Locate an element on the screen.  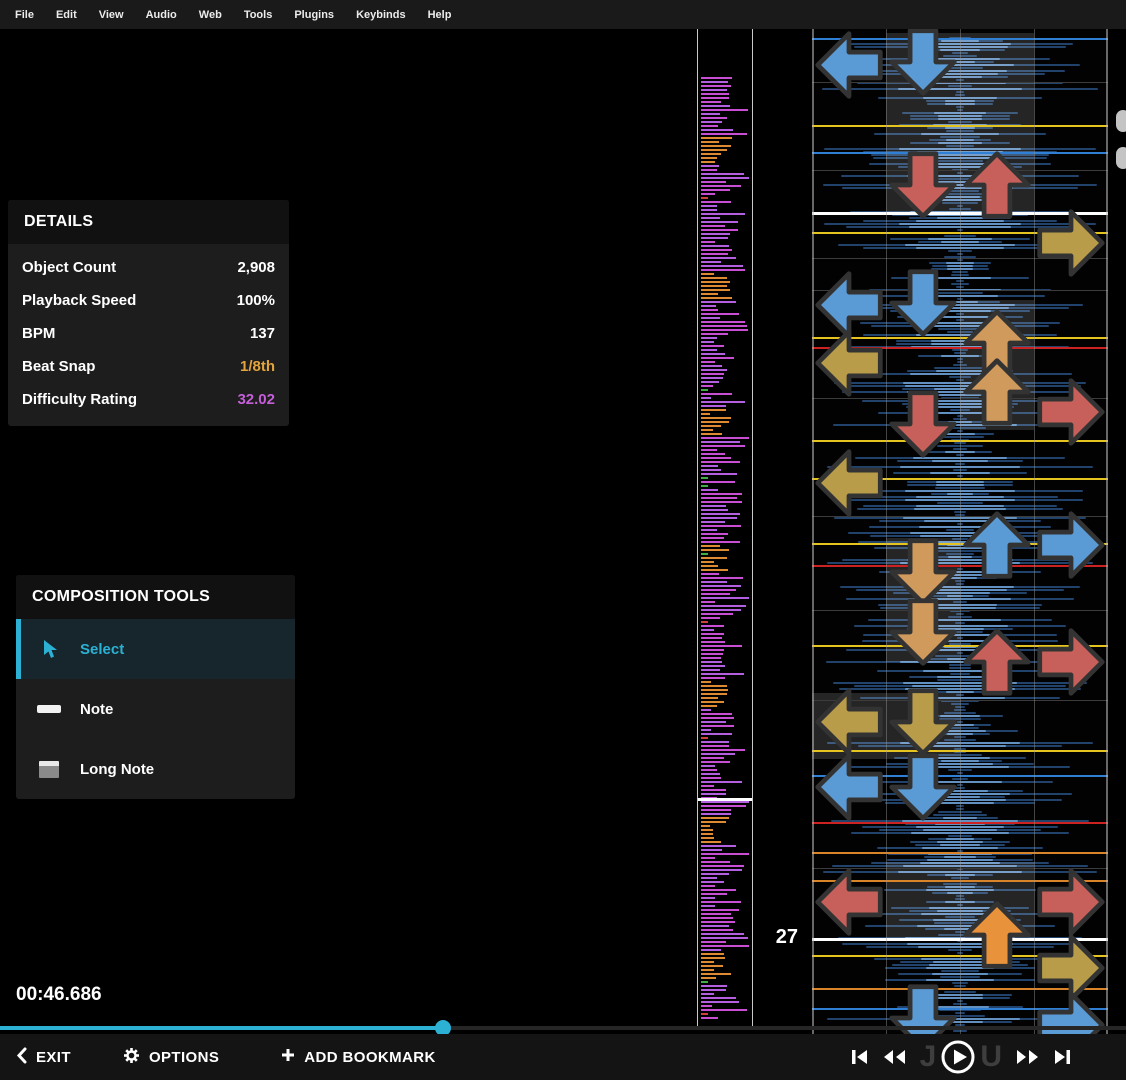
lane-divider is located at coordinates (886, 531).